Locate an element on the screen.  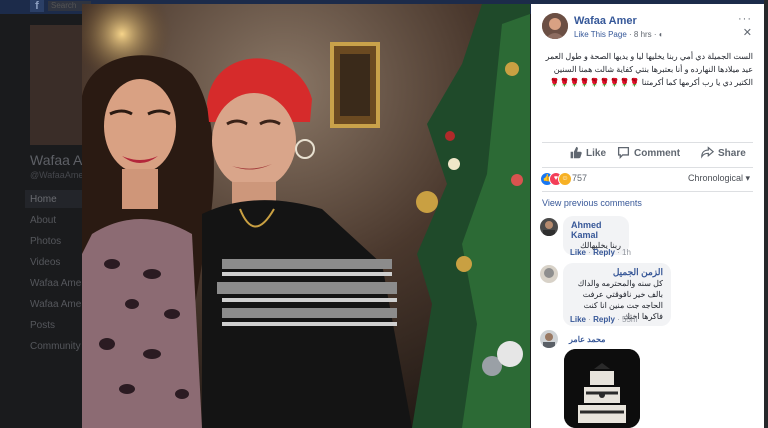
haha-reaction-icon: ☺ is located at coordinates (565, 179).